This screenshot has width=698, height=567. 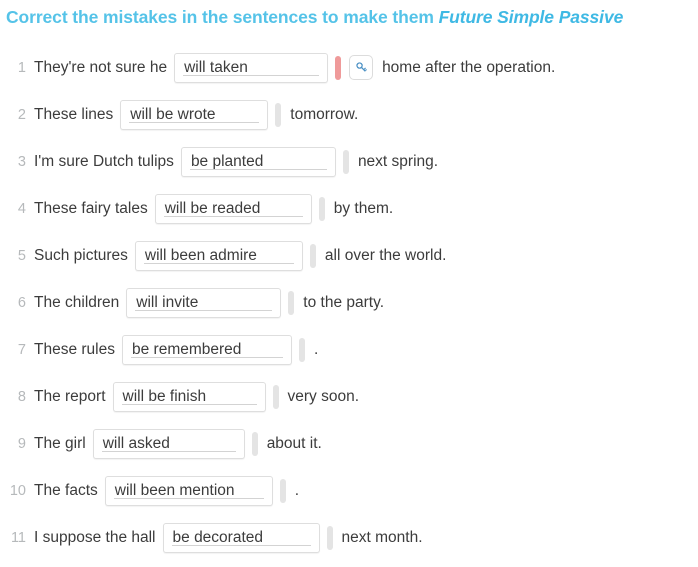 I want to click on answer-value: will taken, so click(x=216, y=67).